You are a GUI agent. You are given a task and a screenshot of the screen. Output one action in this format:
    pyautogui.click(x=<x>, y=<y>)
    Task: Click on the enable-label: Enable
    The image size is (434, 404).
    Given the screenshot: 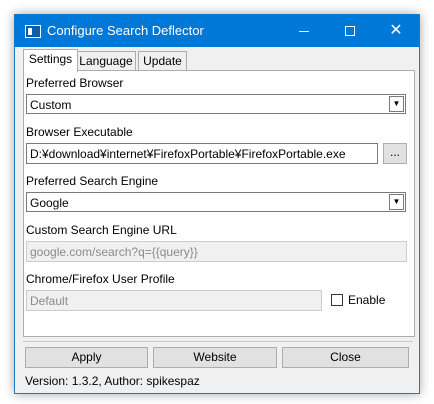 What is the action you would take?
    pyautogui.click(x=367, y=300)
    